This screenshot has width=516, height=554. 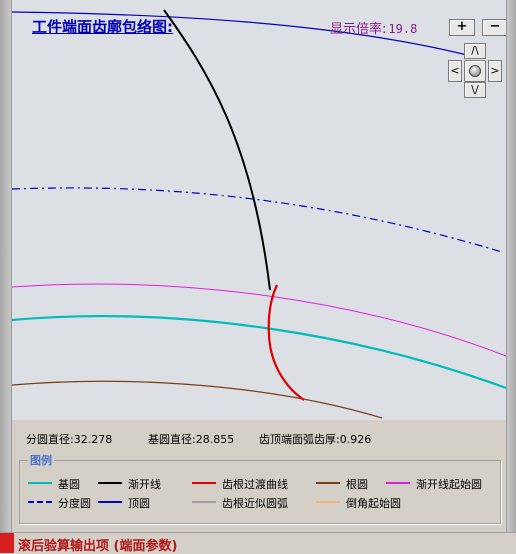 I want to click on pan-up-button: /\, so click(x=475, y=51).